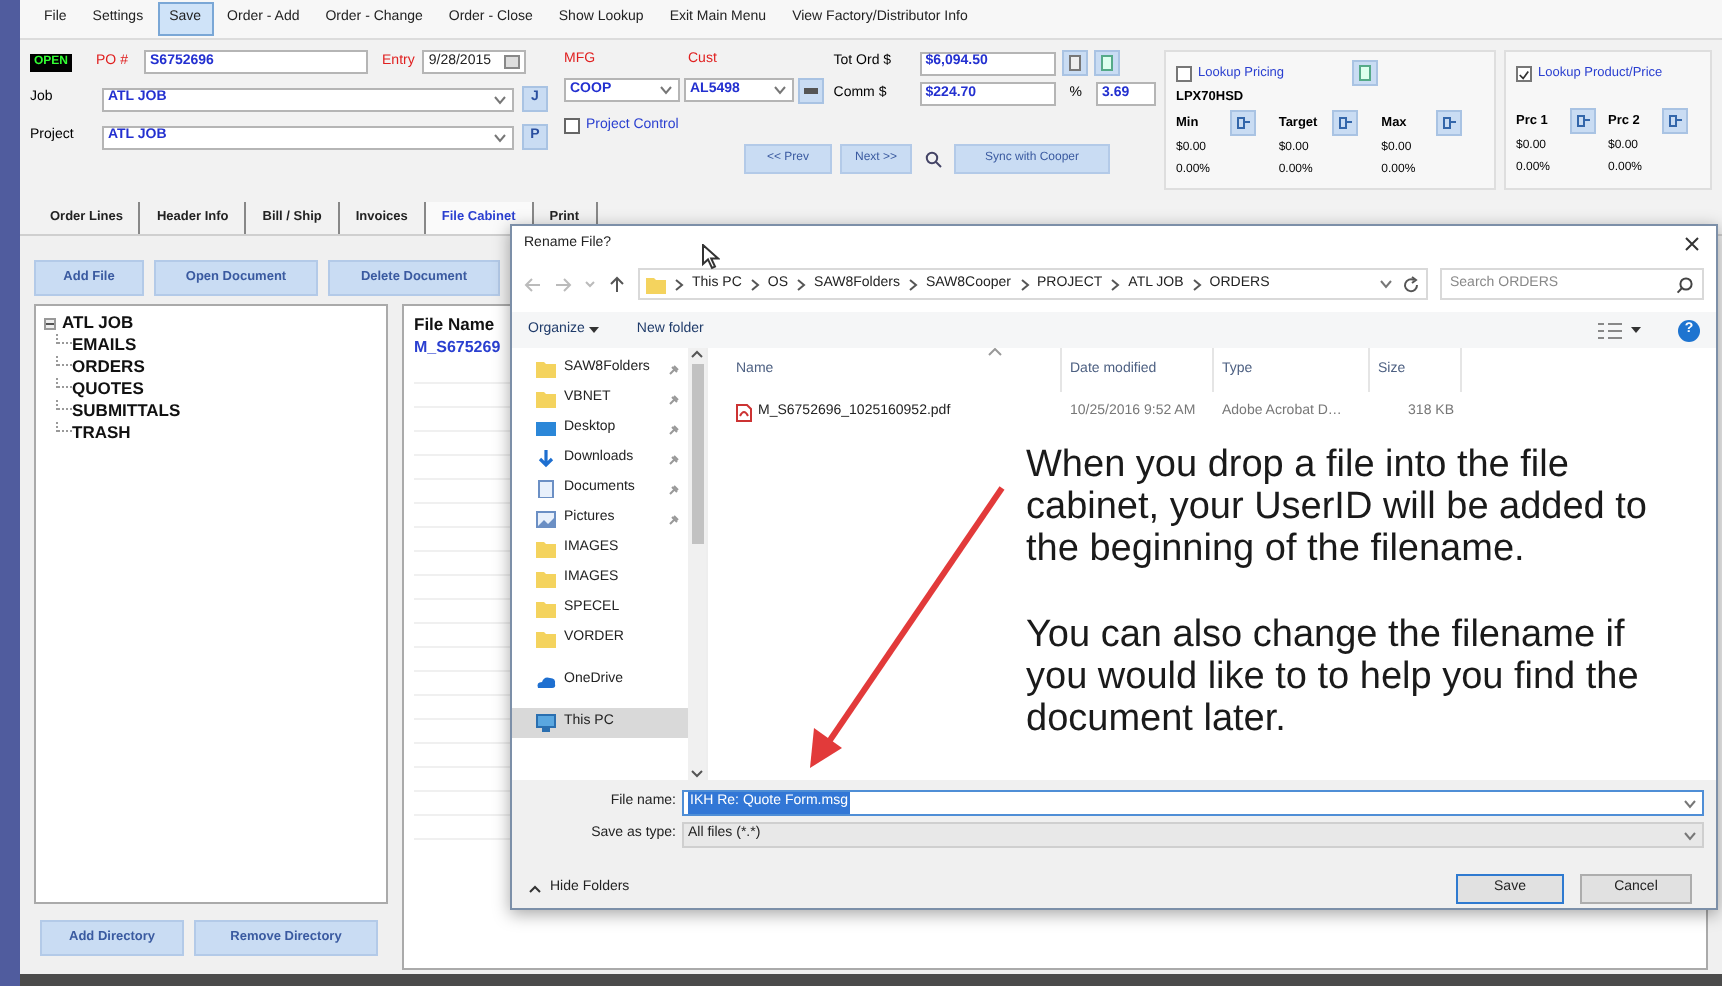  Describe the element at coordinates (108, 389) in the screenshot. I see `tree-item: QUOTES` at that location.